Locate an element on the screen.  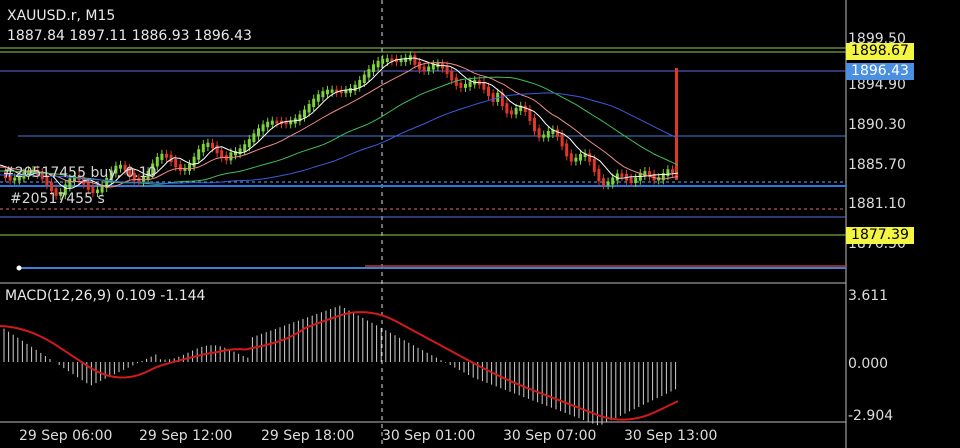
anchor-dot is located at coordinates (19, 268).